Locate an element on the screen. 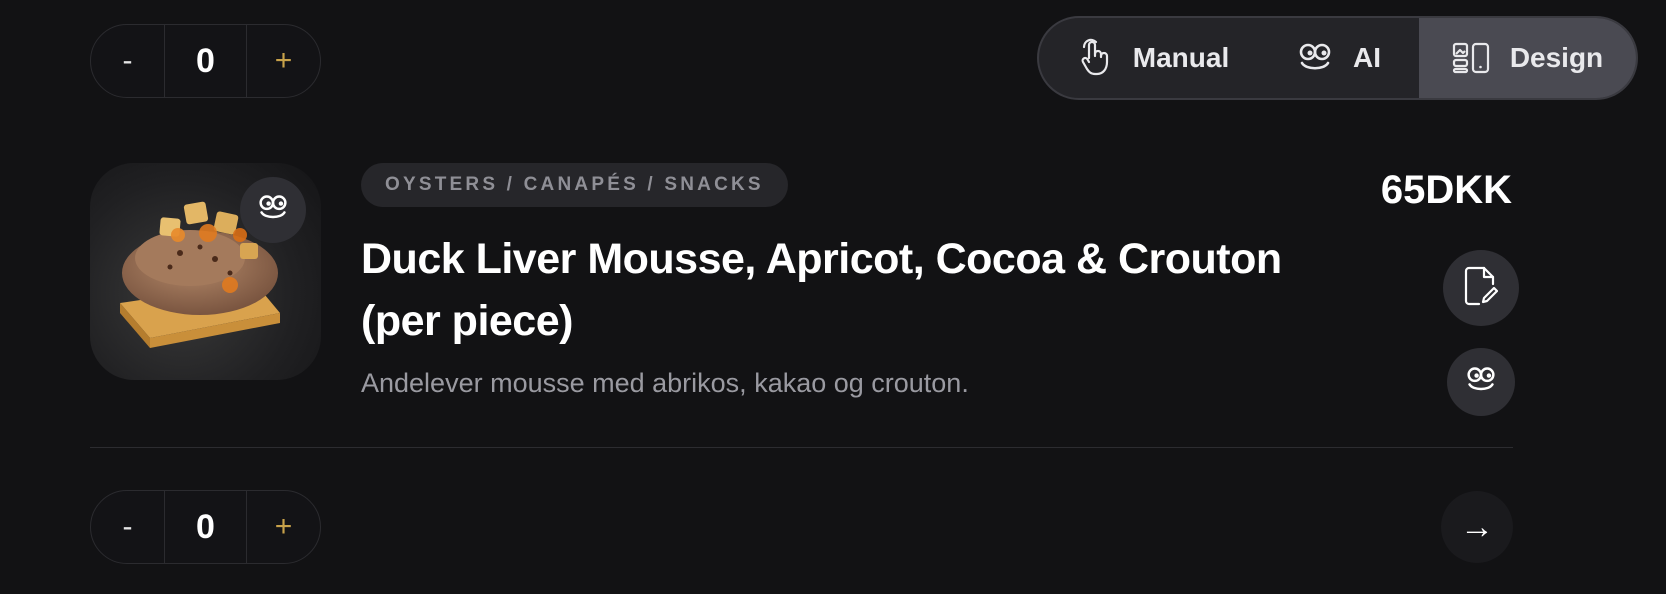  tab-ai-label: AI is located at coordinates (1367, 57).